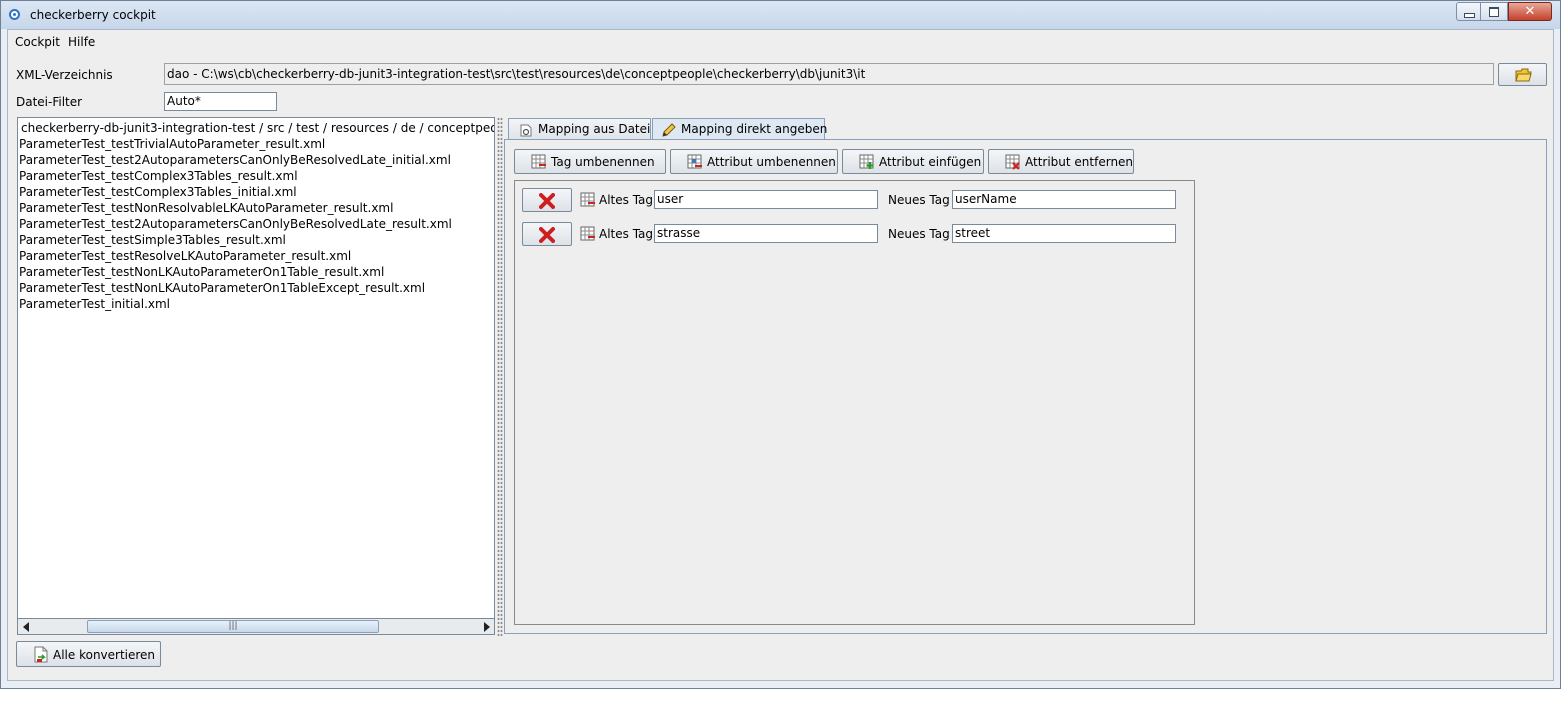 Image resolution: width=1561 pixels, height=720 pixels. What do you see at coordinates (94, 304) in the screenshot?
I see `list-item: ParameterTest_initial.xml` at bounding box center [94, 304].